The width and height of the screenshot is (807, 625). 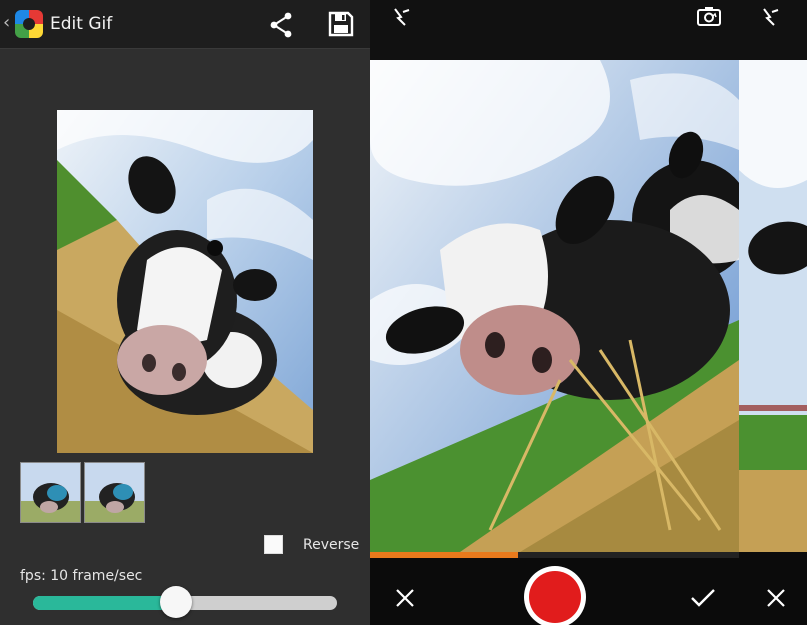 I want to click on save-floppy-icon, so click(x=341, y=24).